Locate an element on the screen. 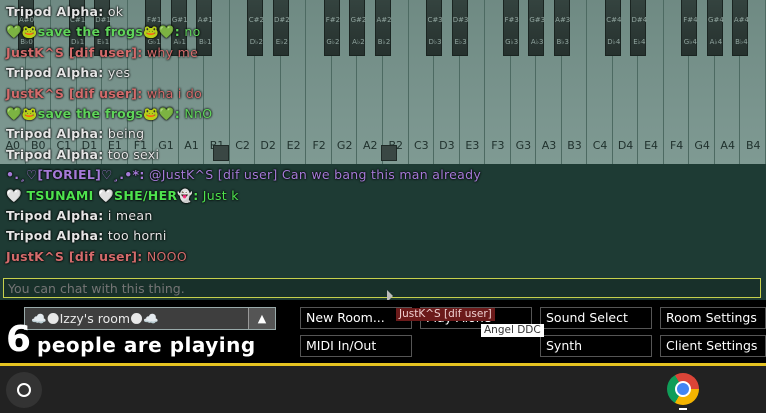 The image size is (766, 413). client-settings-button: Client Settings is located at coordinates (713, 346).